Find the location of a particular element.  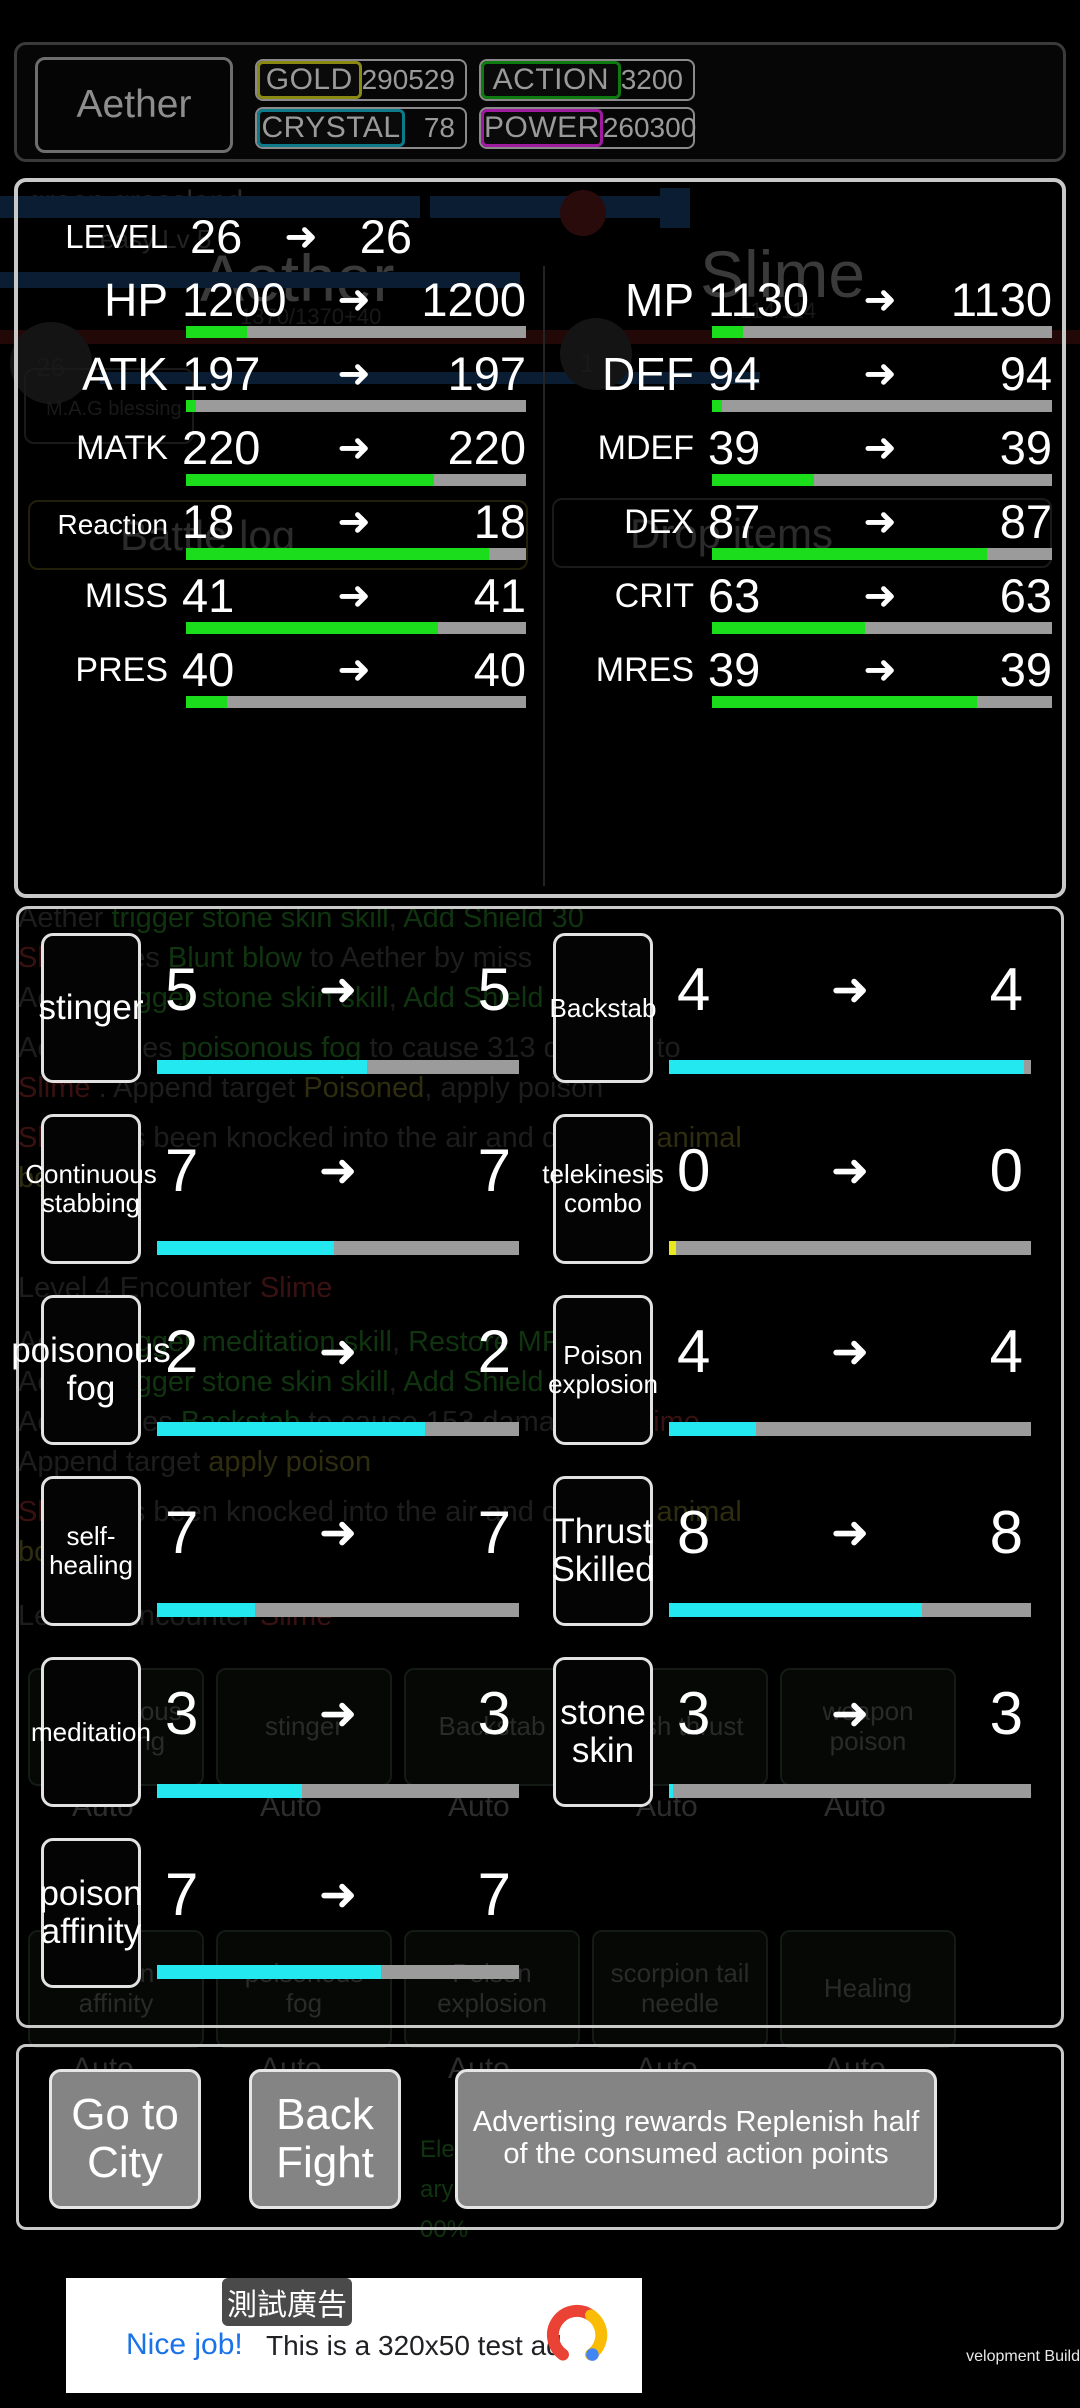

back-fight-button: Back Fight is located at coordinates (325, 2139).